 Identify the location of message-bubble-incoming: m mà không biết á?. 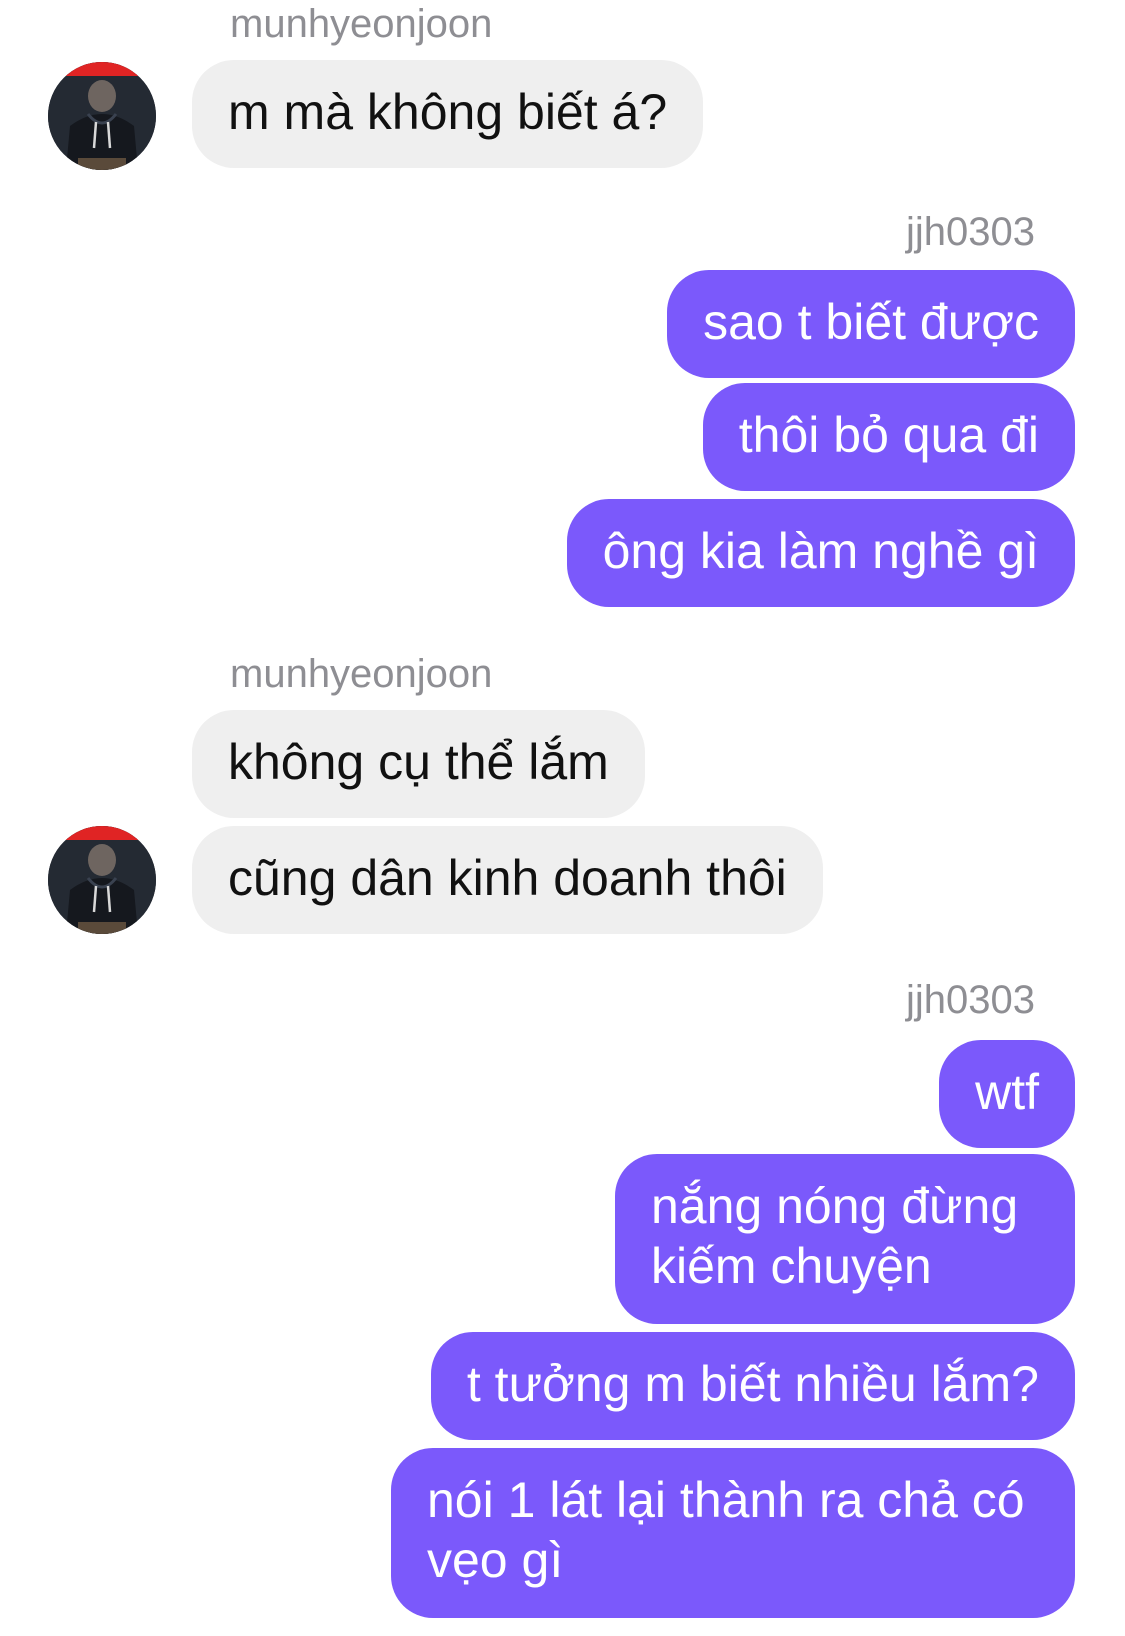
(448, 114).